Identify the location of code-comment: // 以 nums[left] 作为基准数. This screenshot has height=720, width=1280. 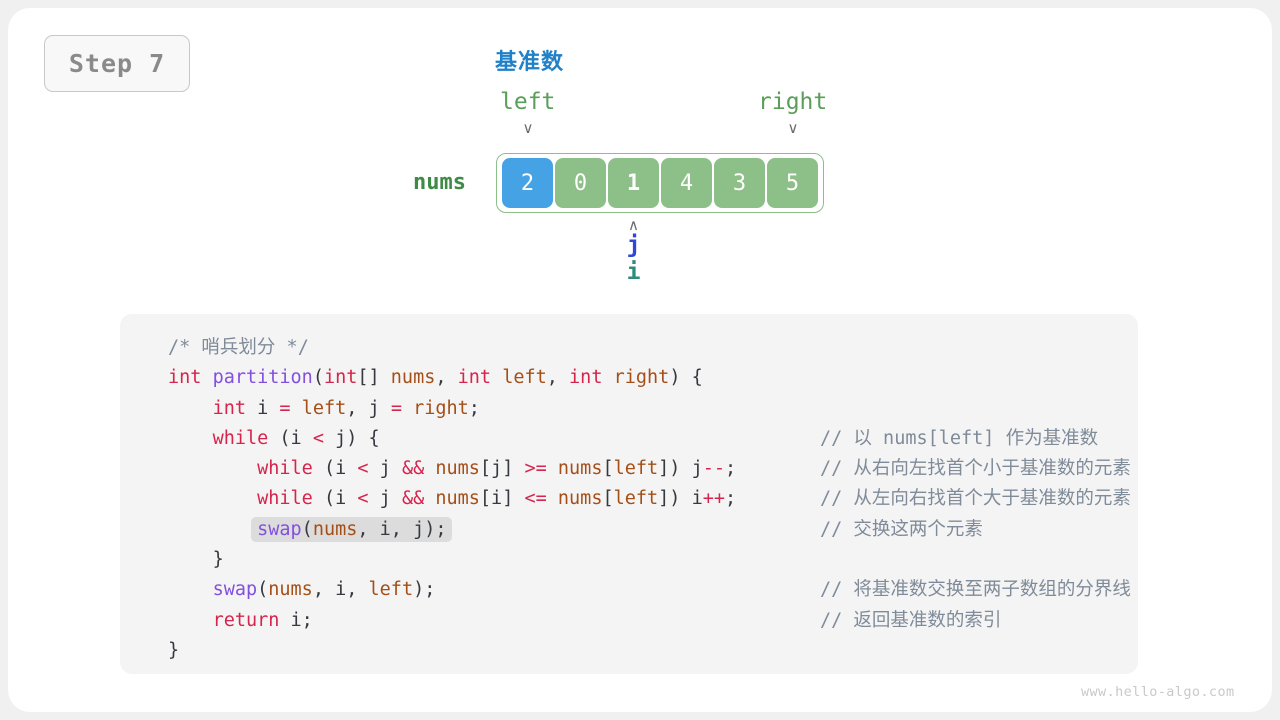
(959, 438).